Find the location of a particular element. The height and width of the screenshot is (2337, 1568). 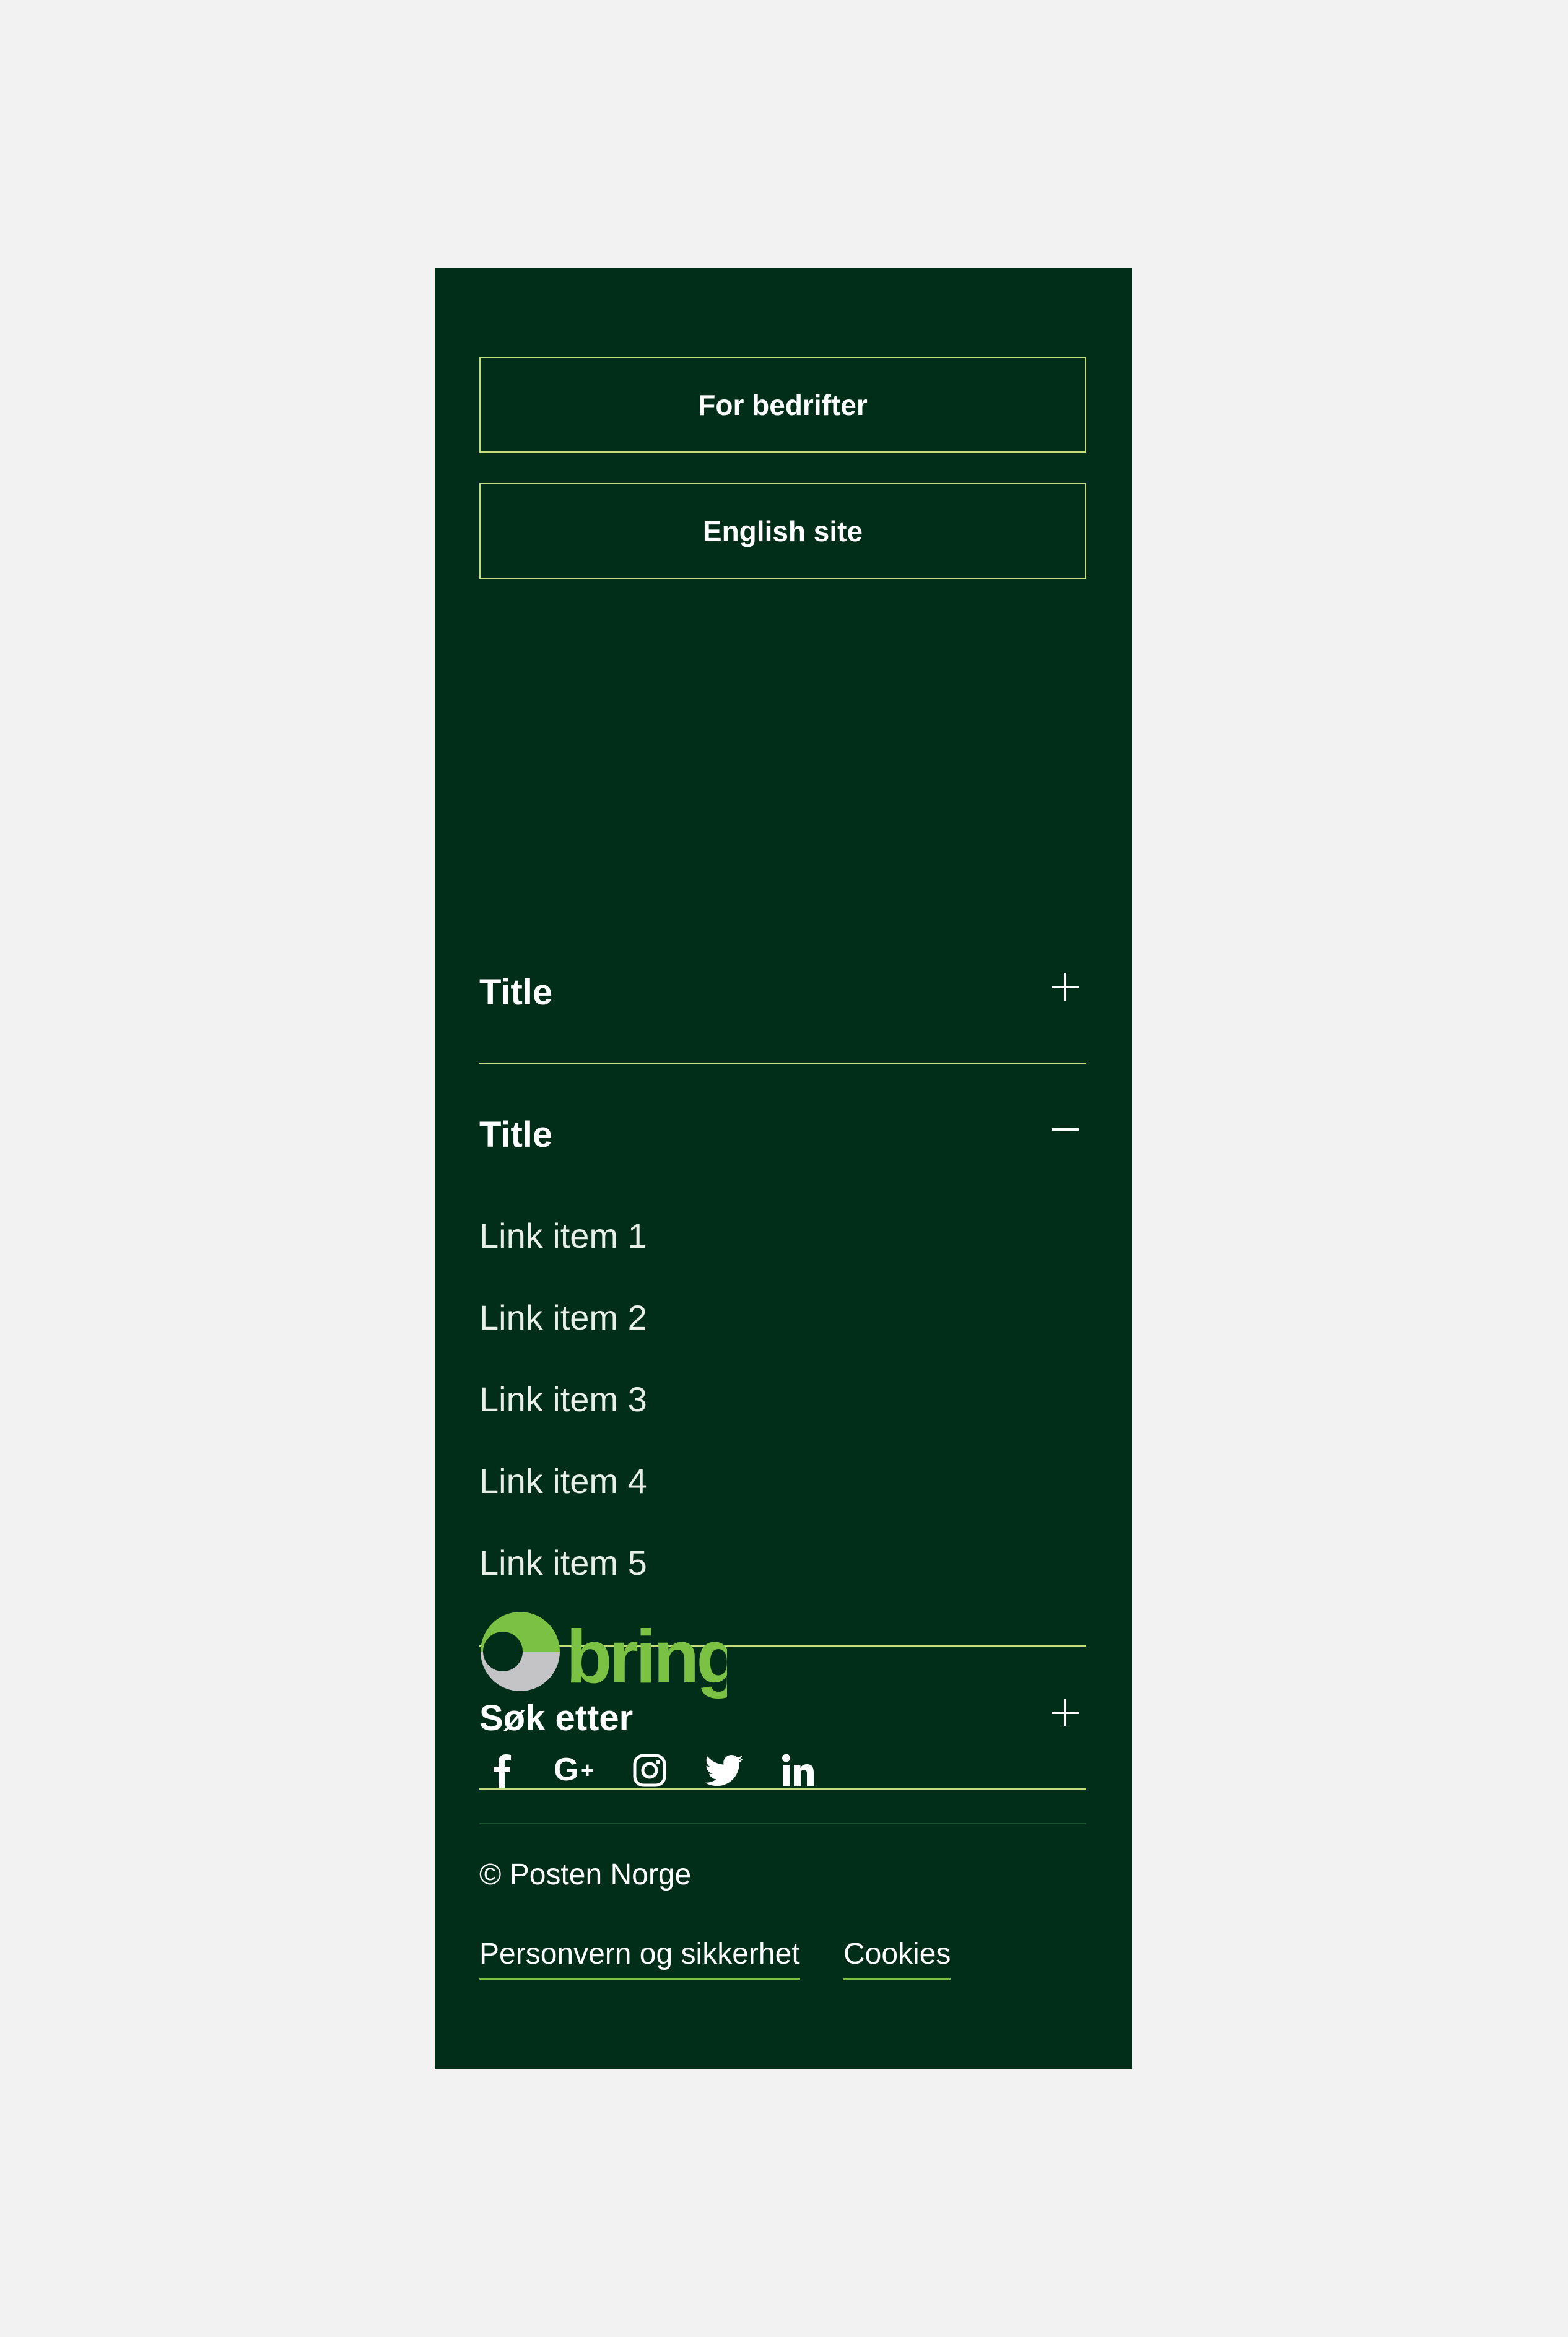

instagram-icon is located at coordinates (649, 1771).